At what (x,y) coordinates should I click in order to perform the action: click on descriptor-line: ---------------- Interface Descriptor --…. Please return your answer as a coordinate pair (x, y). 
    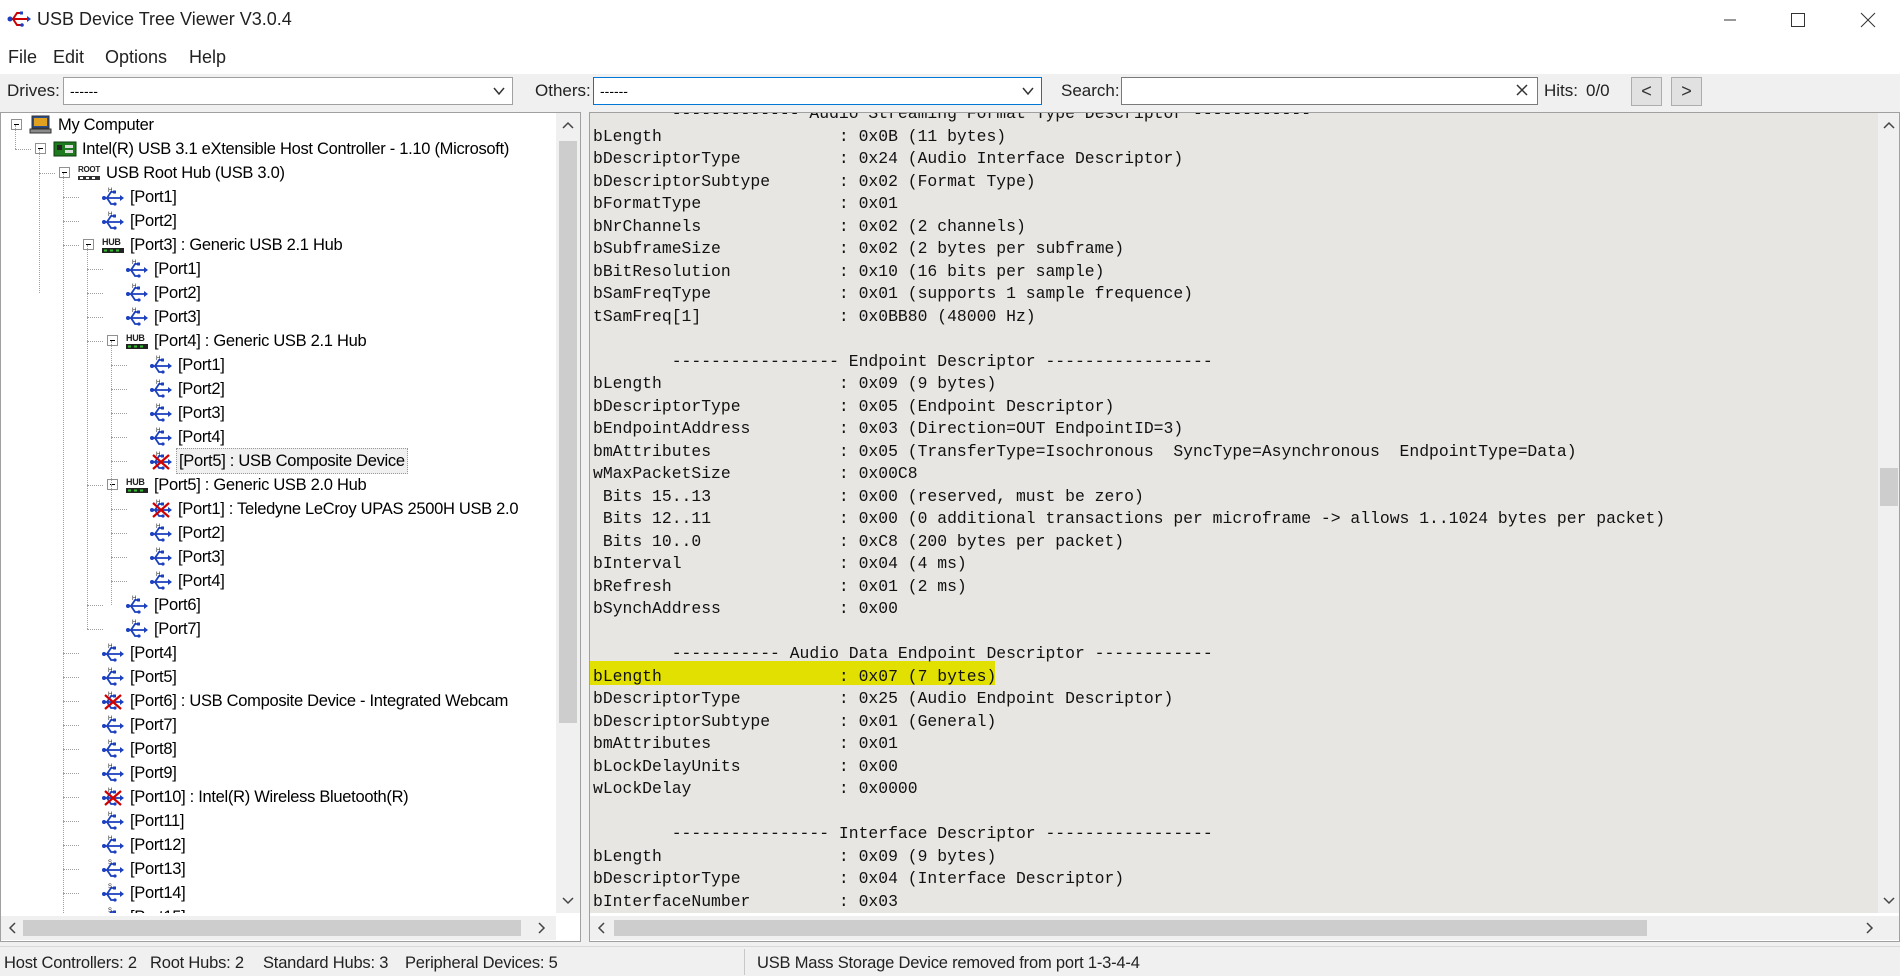
    Looking at the image, I should click on (903, 833).